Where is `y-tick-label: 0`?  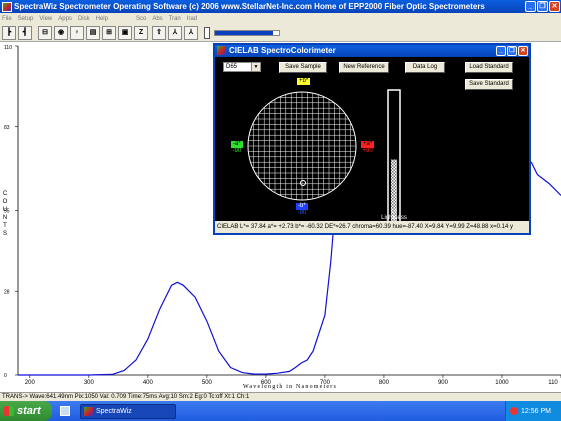
y-tick-label: 0 is located at coordinates (5, 376).